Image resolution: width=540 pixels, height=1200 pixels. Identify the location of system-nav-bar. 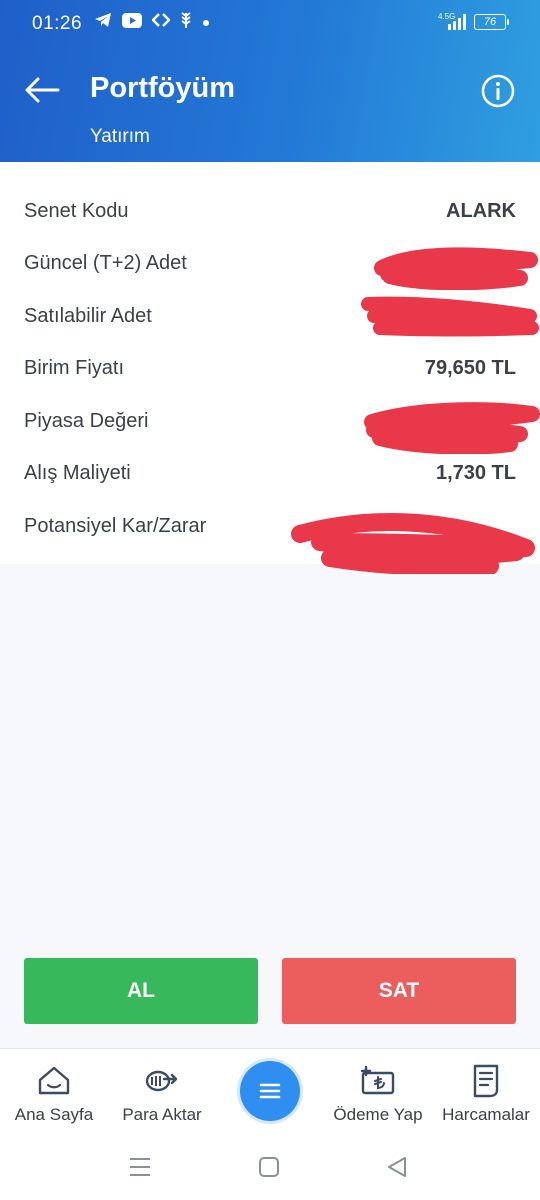
(270, 1168).